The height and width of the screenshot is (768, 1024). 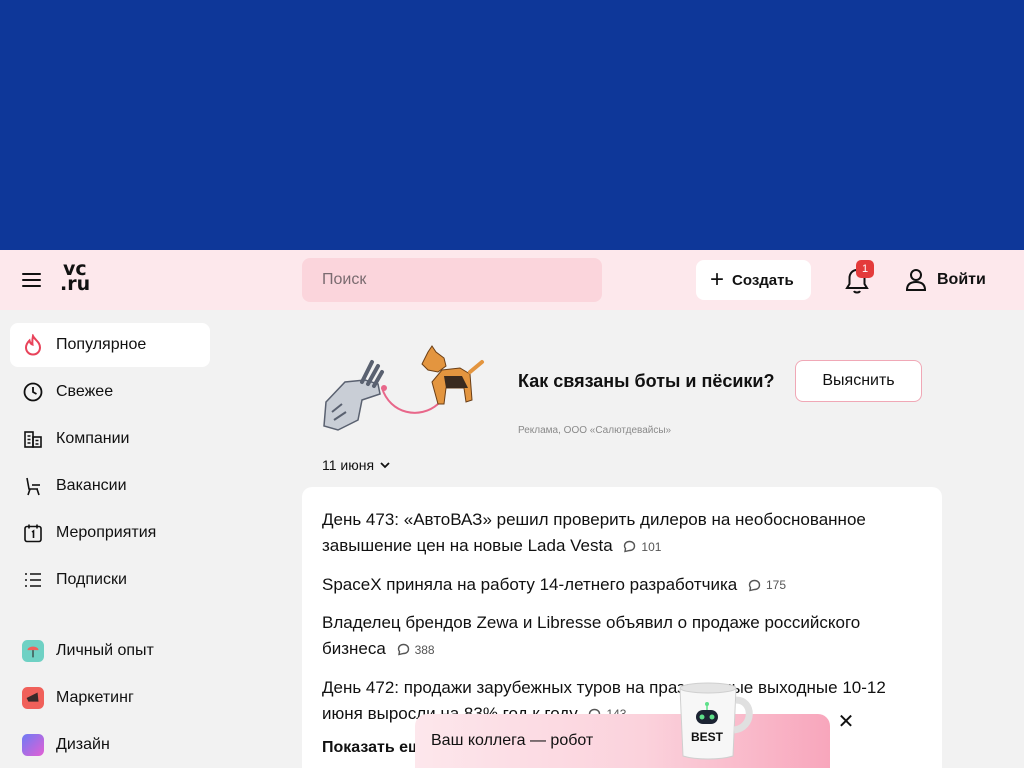 I want to click on sidebar-item-companies: Компании, so click(x=110, y=439).